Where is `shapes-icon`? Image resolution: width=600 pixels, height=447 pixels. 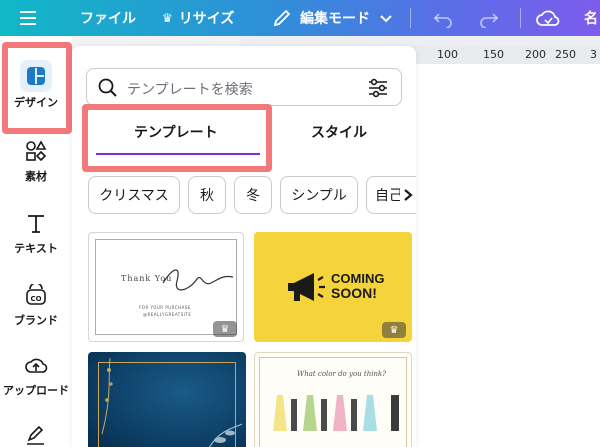
shapes-icon is located at coordinates (36, 151).